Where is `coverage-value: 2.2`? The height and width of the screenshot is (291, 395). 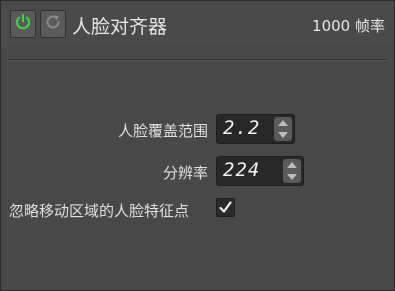
coverage-value: 2.2 is located at coordinates (242, 128).